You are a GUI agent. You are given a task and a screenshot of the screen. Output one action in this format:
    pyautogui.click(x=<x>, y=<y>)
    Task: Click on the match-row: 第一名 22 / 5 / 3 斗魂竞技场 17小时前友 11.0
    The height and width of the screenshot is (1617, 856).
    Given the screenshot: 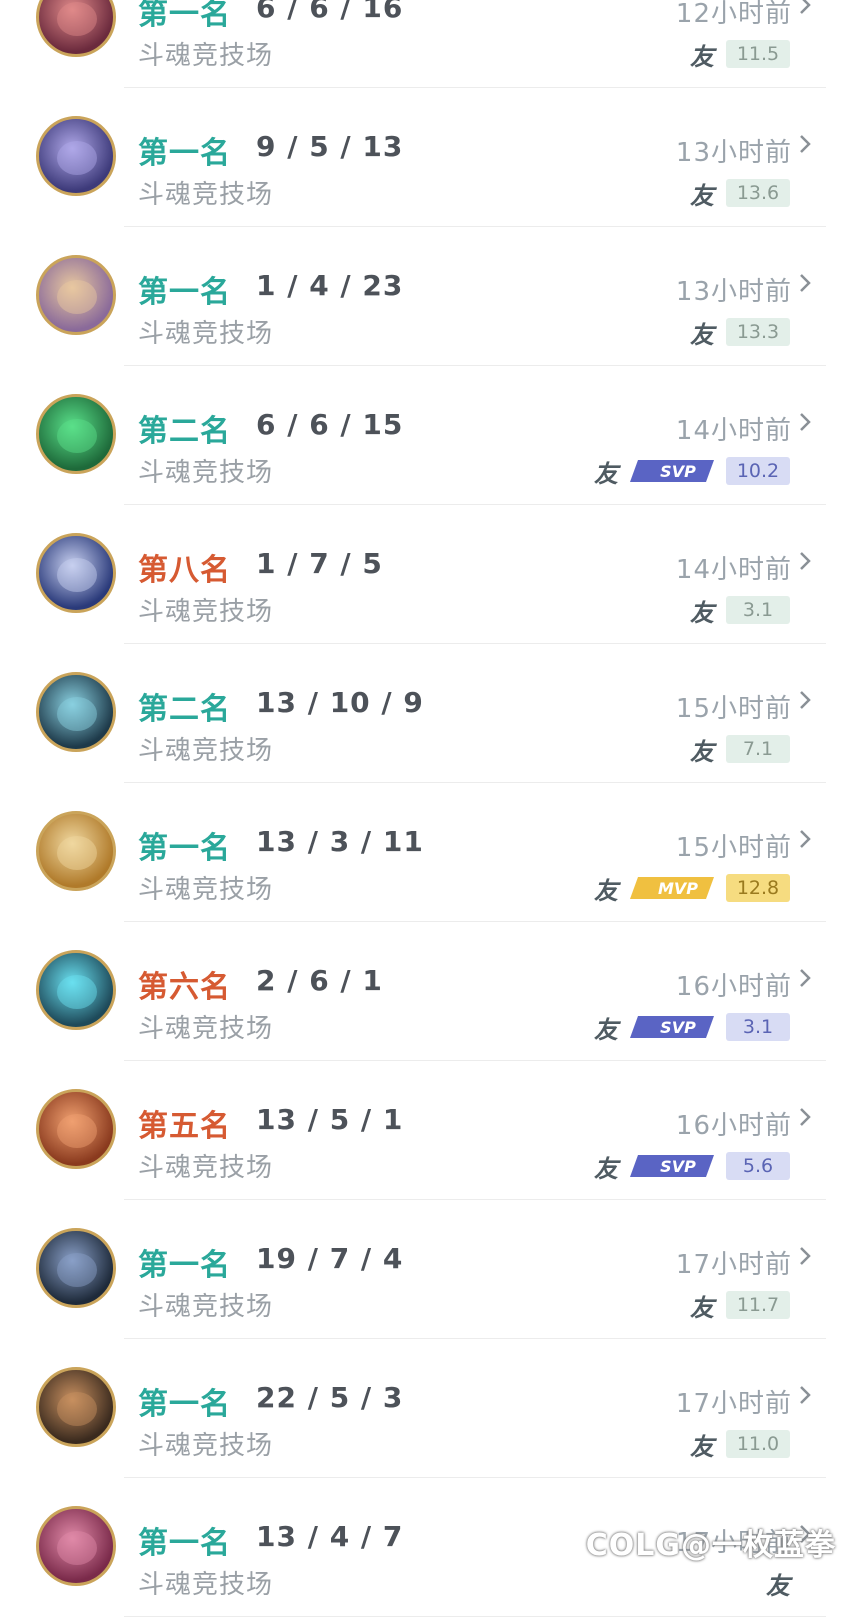 What is the action you would take?
    pyautogui.click(x=428, y=1408)
    